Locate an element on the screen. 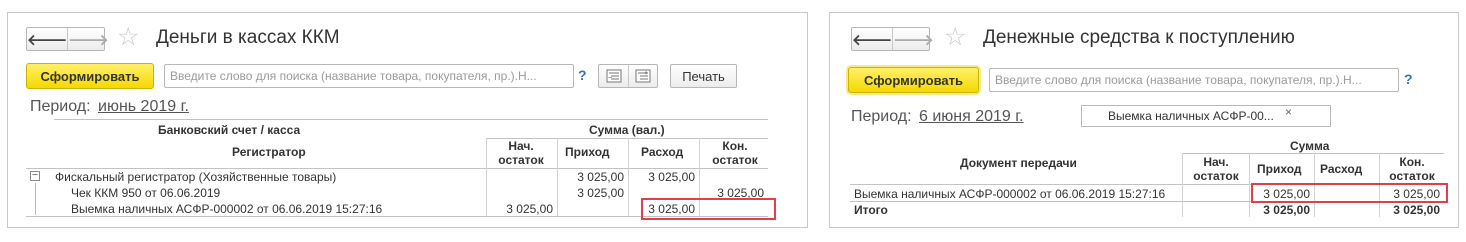 The height and width of the screenshot is (242, 1466). tree-line is located at coordinates (35, 199).